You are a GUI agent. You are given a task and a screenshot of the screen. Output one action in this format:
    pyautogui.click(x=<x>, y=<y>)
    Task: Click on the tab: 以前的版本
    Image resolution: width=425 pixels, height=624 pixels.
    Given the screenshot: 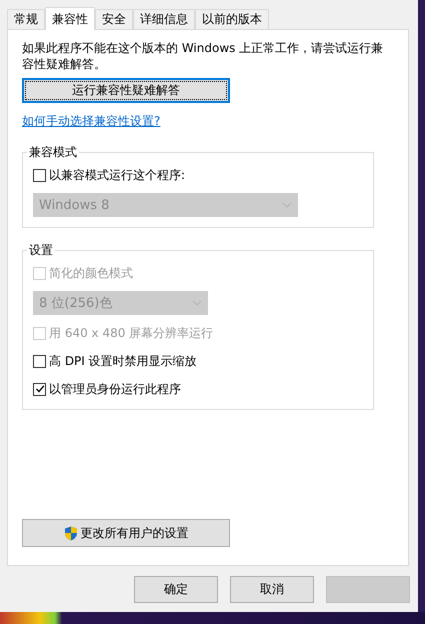 What is the action you would take?
    pyautogui.click(x=232, y=19)
    